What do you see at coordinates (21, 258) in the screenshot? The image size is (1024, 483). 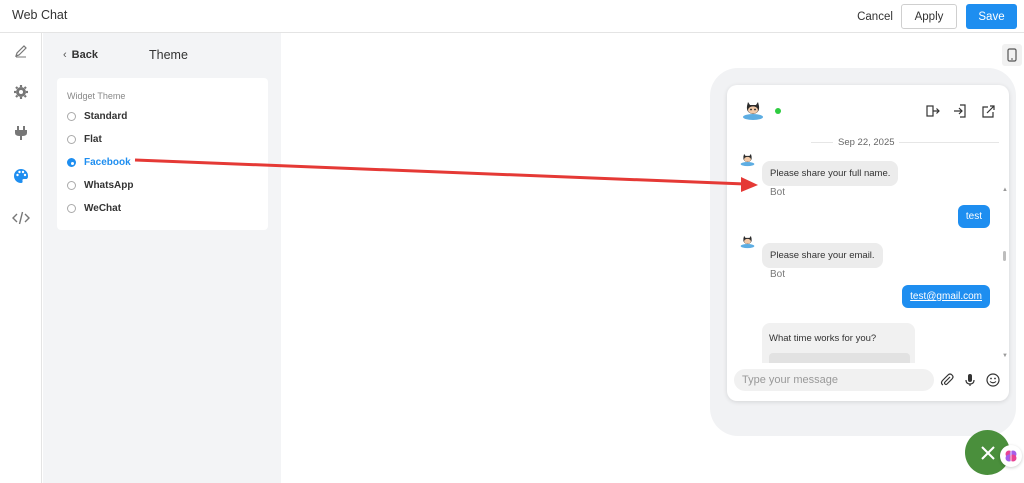 I see `icon-rail` at bounding box center [21, 258].